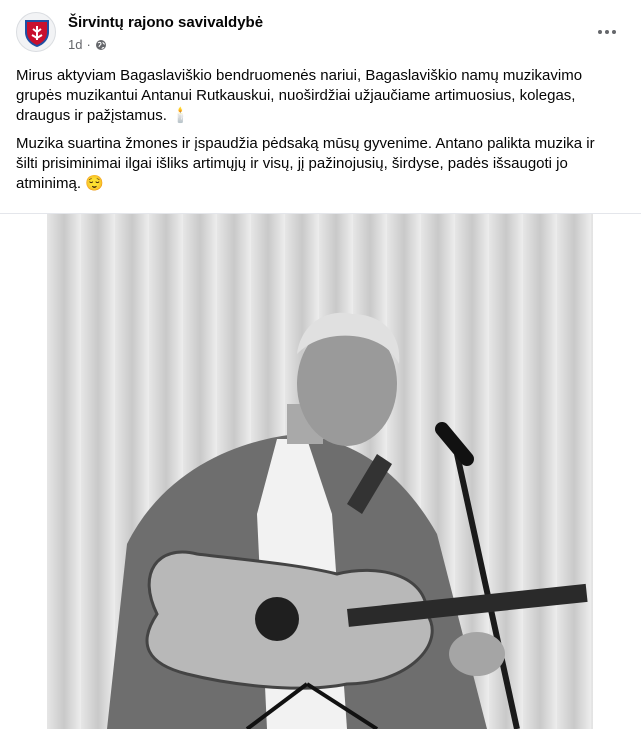 The height and width of the screenshot is (729, 641). What do you see at coordinates (101, 45) in the screenshot?
I see `globe-icon` at bounding box center [101, 45].